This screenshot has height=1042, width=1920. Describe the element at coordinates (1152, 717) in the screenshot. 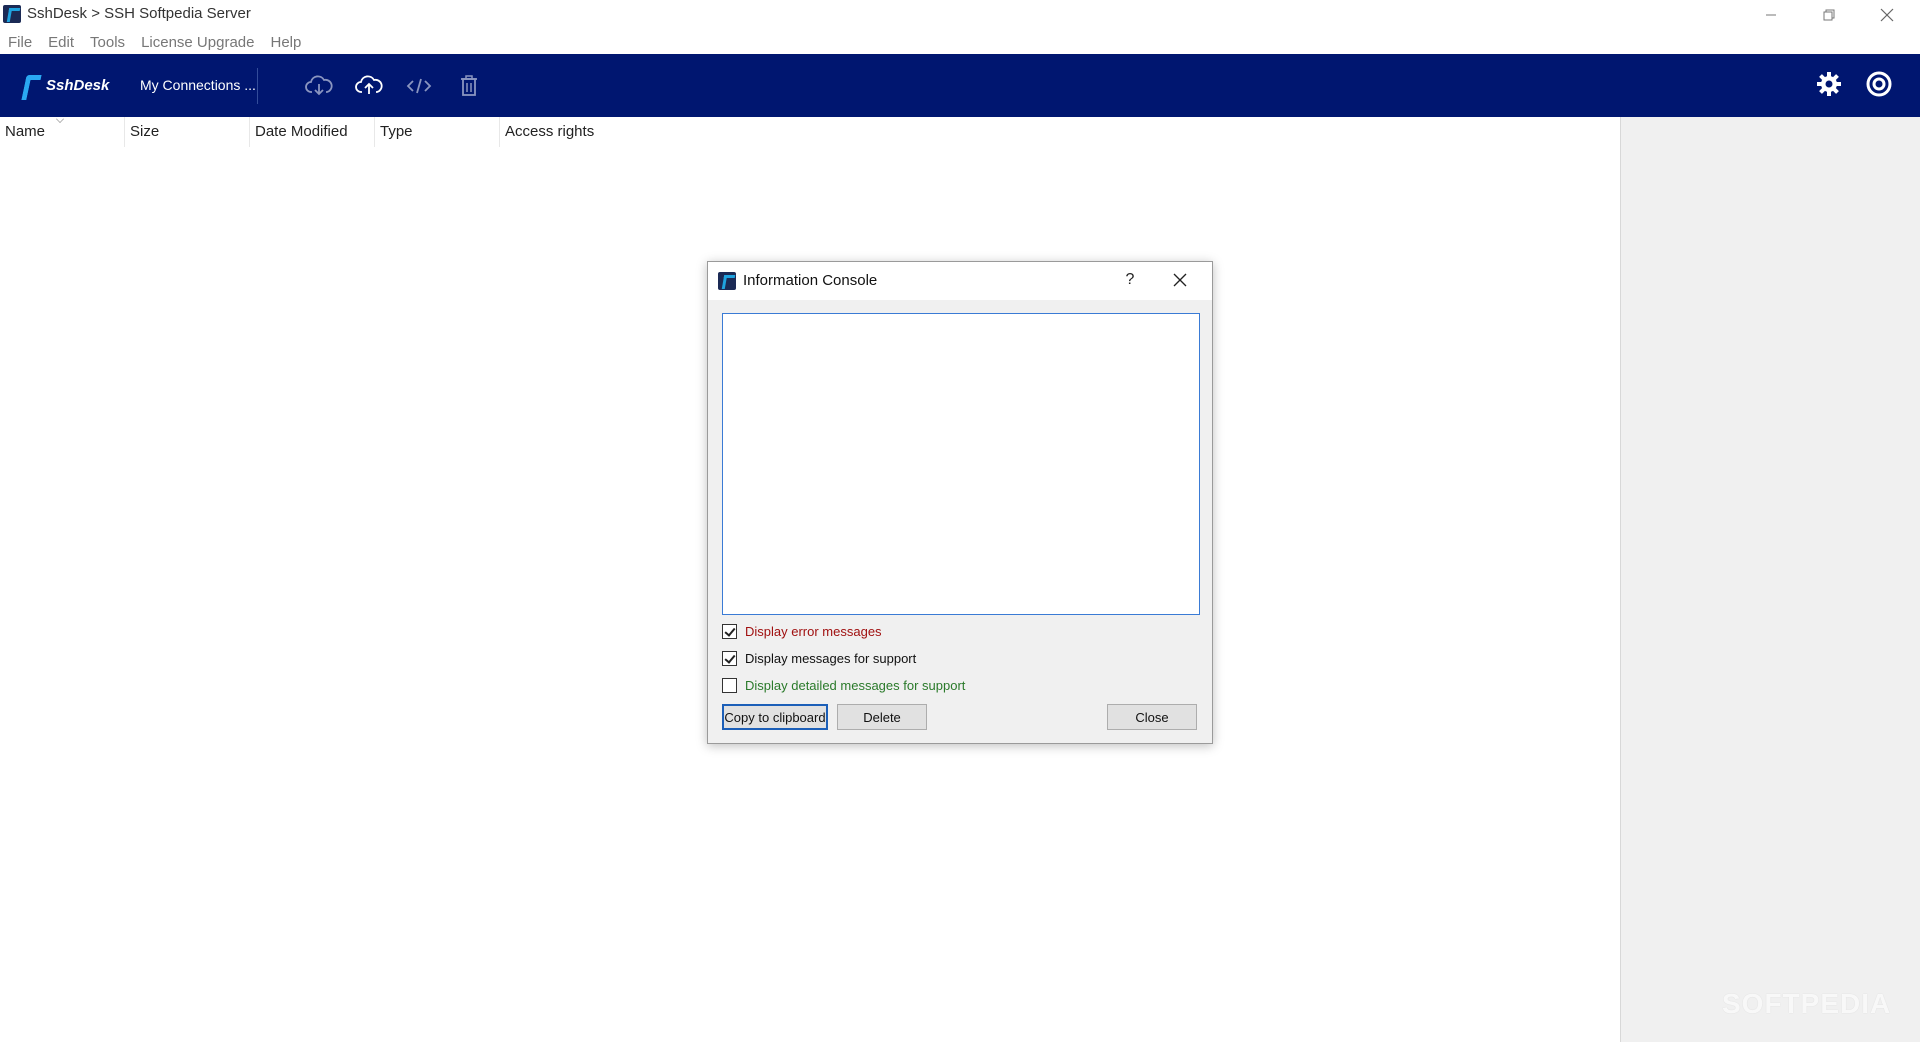

I see `close-button: Close` at that location.